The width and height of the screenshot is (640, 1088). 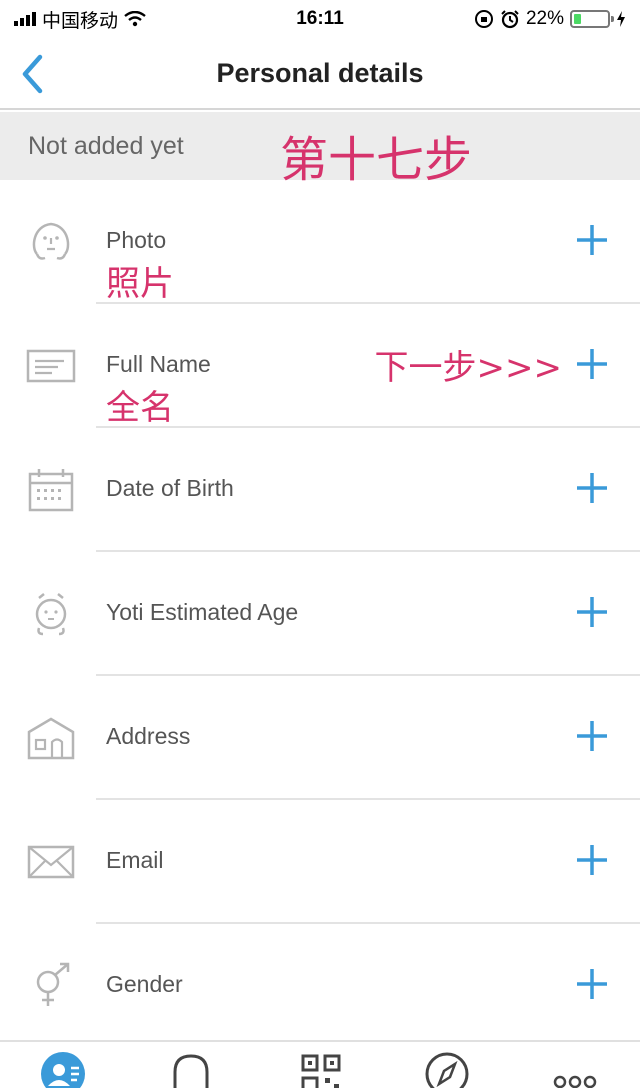 I want to click on row-estimated-age: Yoti Estimated Age, so click(x=320, y=614).